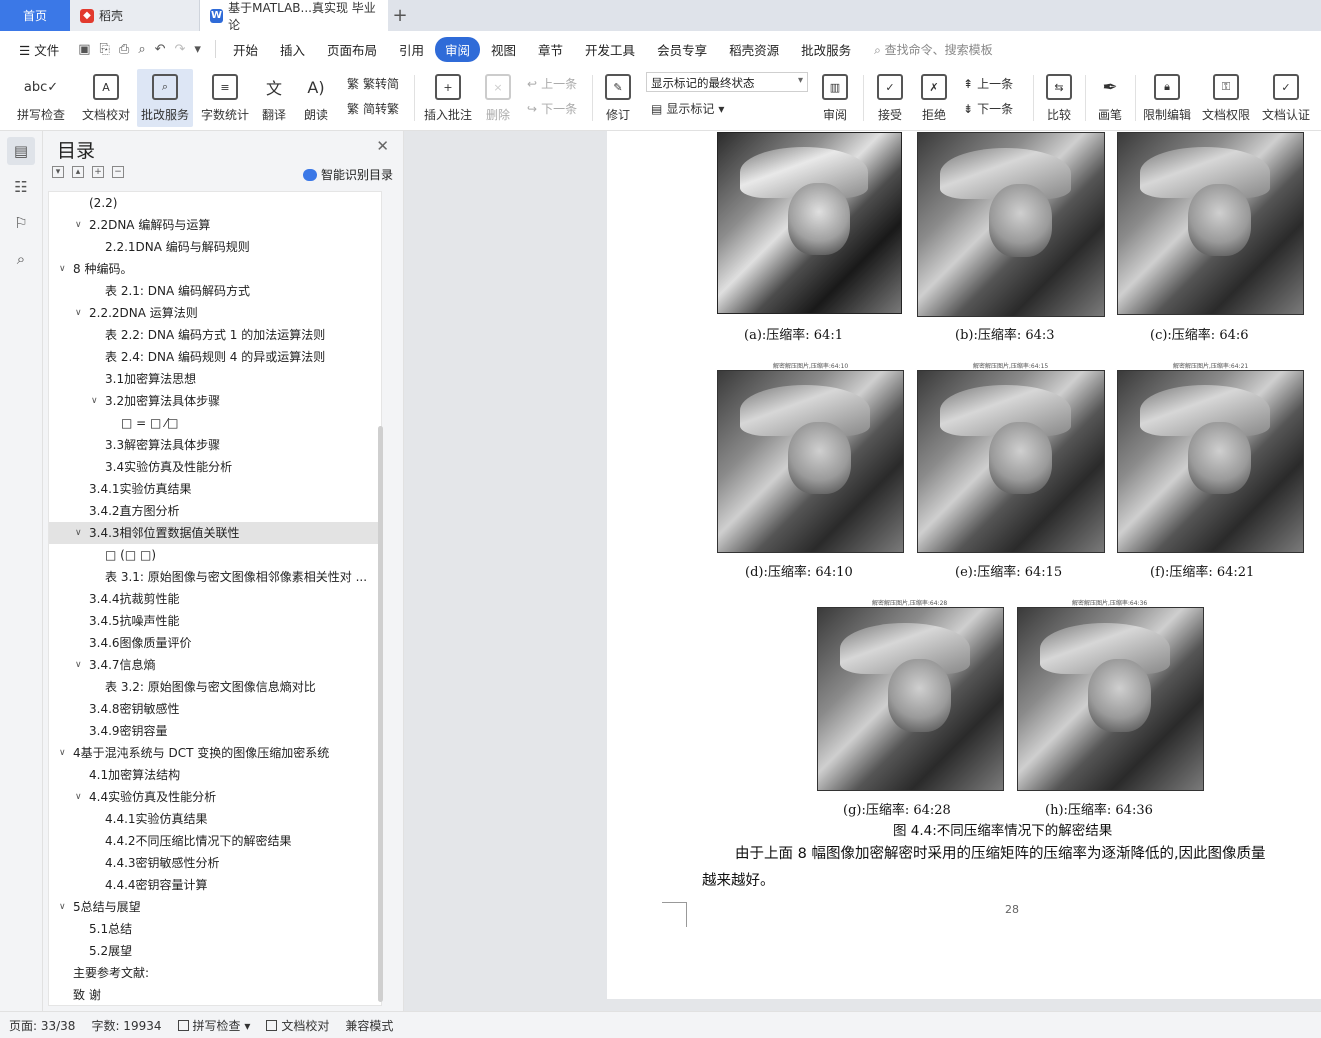 The width and height of the screenshot is (1321, 1038). What do you see at coordinates (682, 49) in the screenshot?
I see `menu-member: 会员专享` at bounding box center [682, 49].